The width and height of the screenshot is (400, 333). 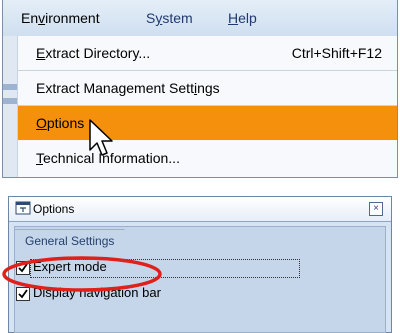 I want to click on menu-item-options: Options, so click(x=207, y=123).